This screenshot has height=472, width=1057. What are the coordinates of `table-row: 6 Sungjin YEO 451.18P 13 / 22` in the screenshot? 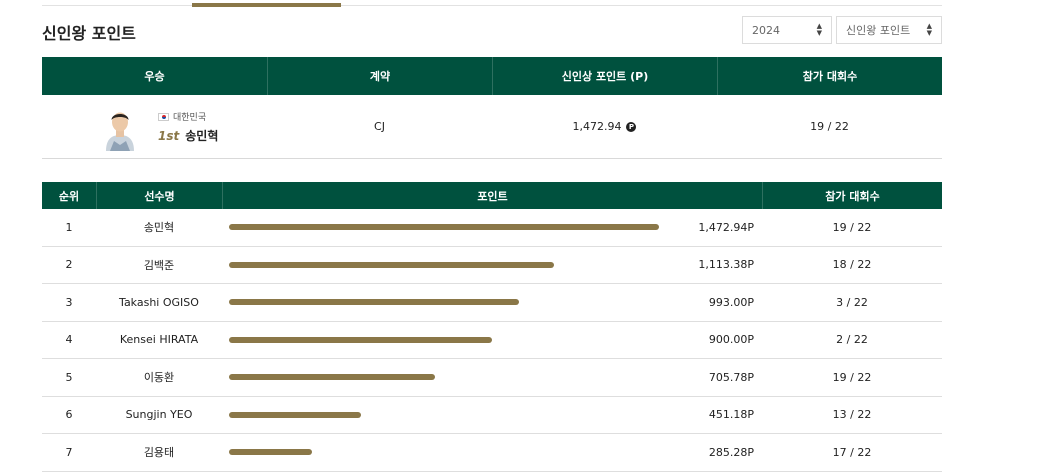 It's located at (492, 415).